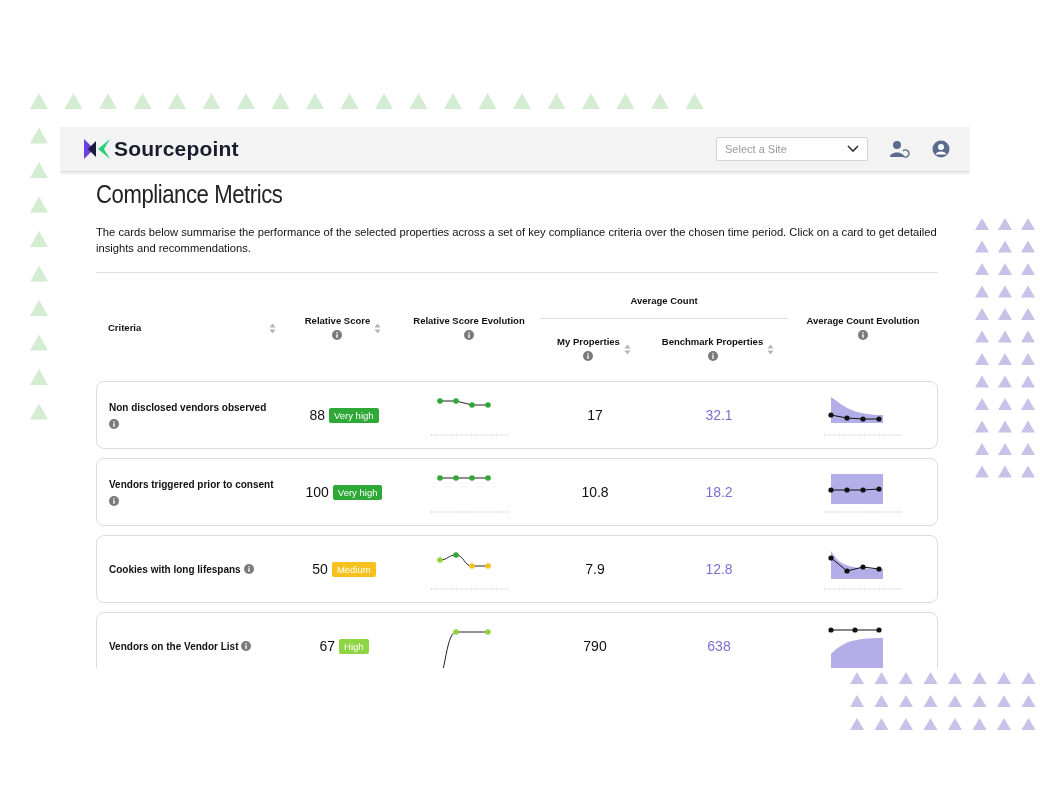  What do you see at coordinates (317, 415) in the screenshot?
I see `score-value: 88` at bounding box center [317, 415].